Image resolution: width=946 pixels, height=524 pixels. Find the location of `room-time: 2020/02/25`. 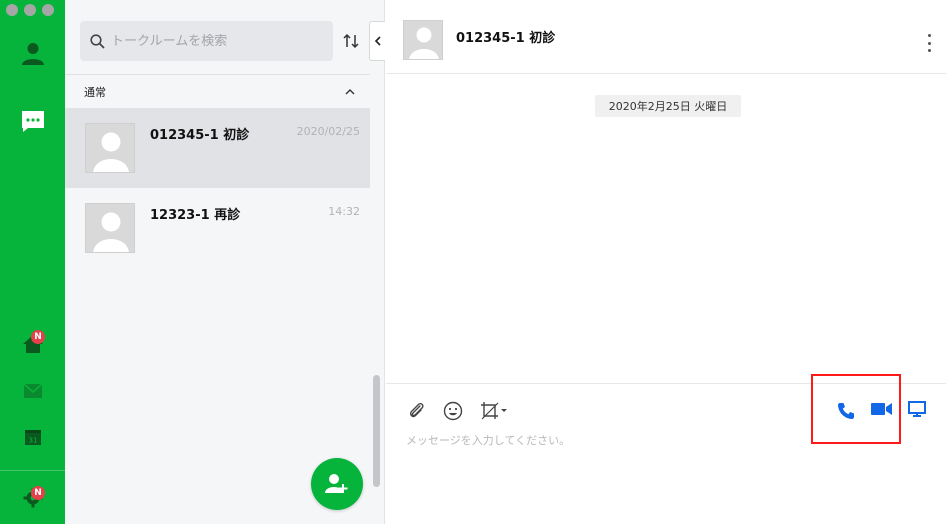

room-time: 2020/02/25 is located at coordinates (328, 131).